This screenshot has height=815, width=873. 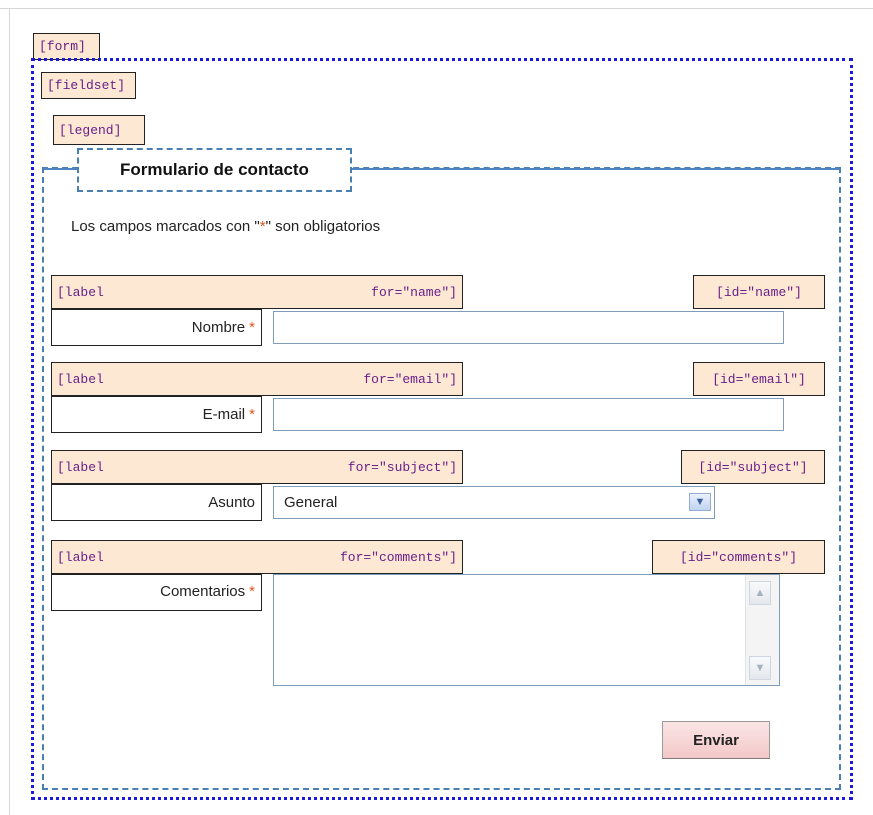 What do you see at coordinates (165, 226) in the screenshot?
I see `note-text-before: Los campos marcados con "` at bounding box center [165, 226].